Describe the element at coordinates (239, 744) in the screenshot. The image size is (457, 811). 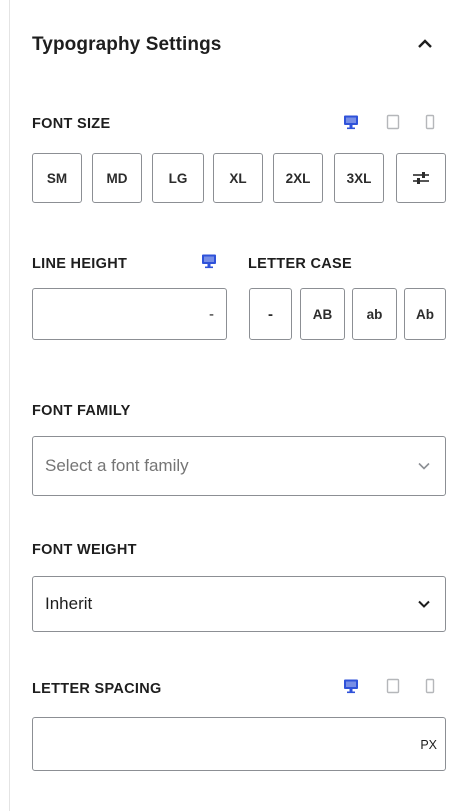
I see `letter-spacing-input: PX` at that location.